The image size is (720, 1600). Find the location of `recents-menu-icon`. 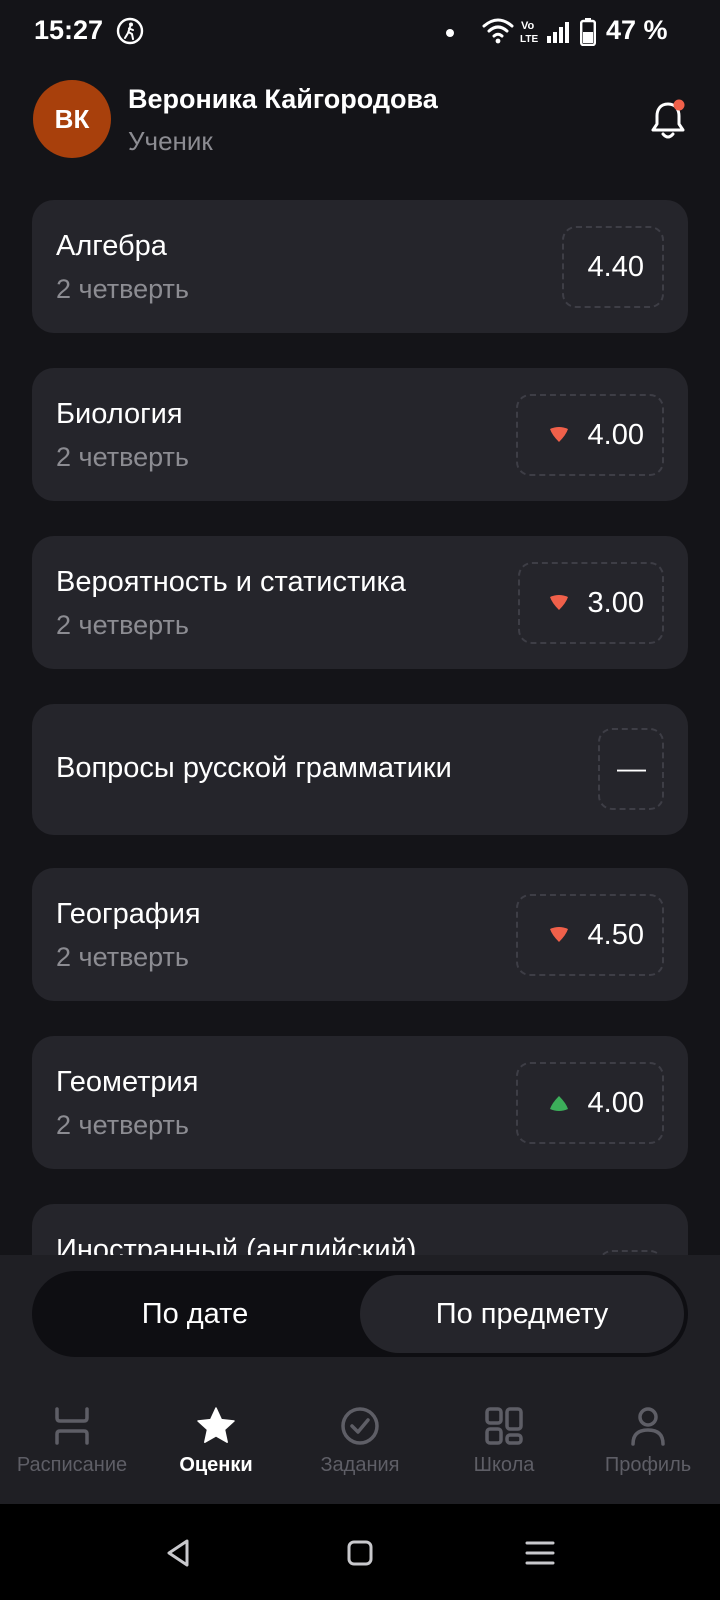

recents-menu-icon is located at coordinates (540, 1553).